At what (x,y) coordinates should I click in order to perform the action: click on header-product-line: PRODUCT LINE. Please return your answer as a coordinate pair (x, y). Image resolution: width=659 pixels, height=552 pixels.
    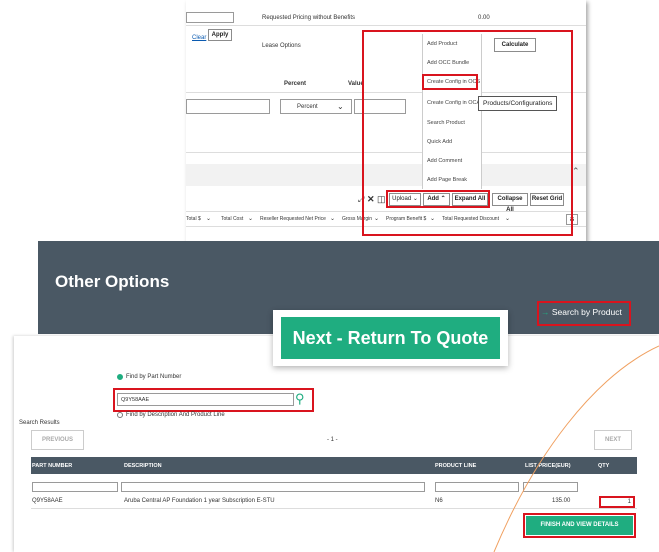
    Looking at the image, I should click on (455, 466).